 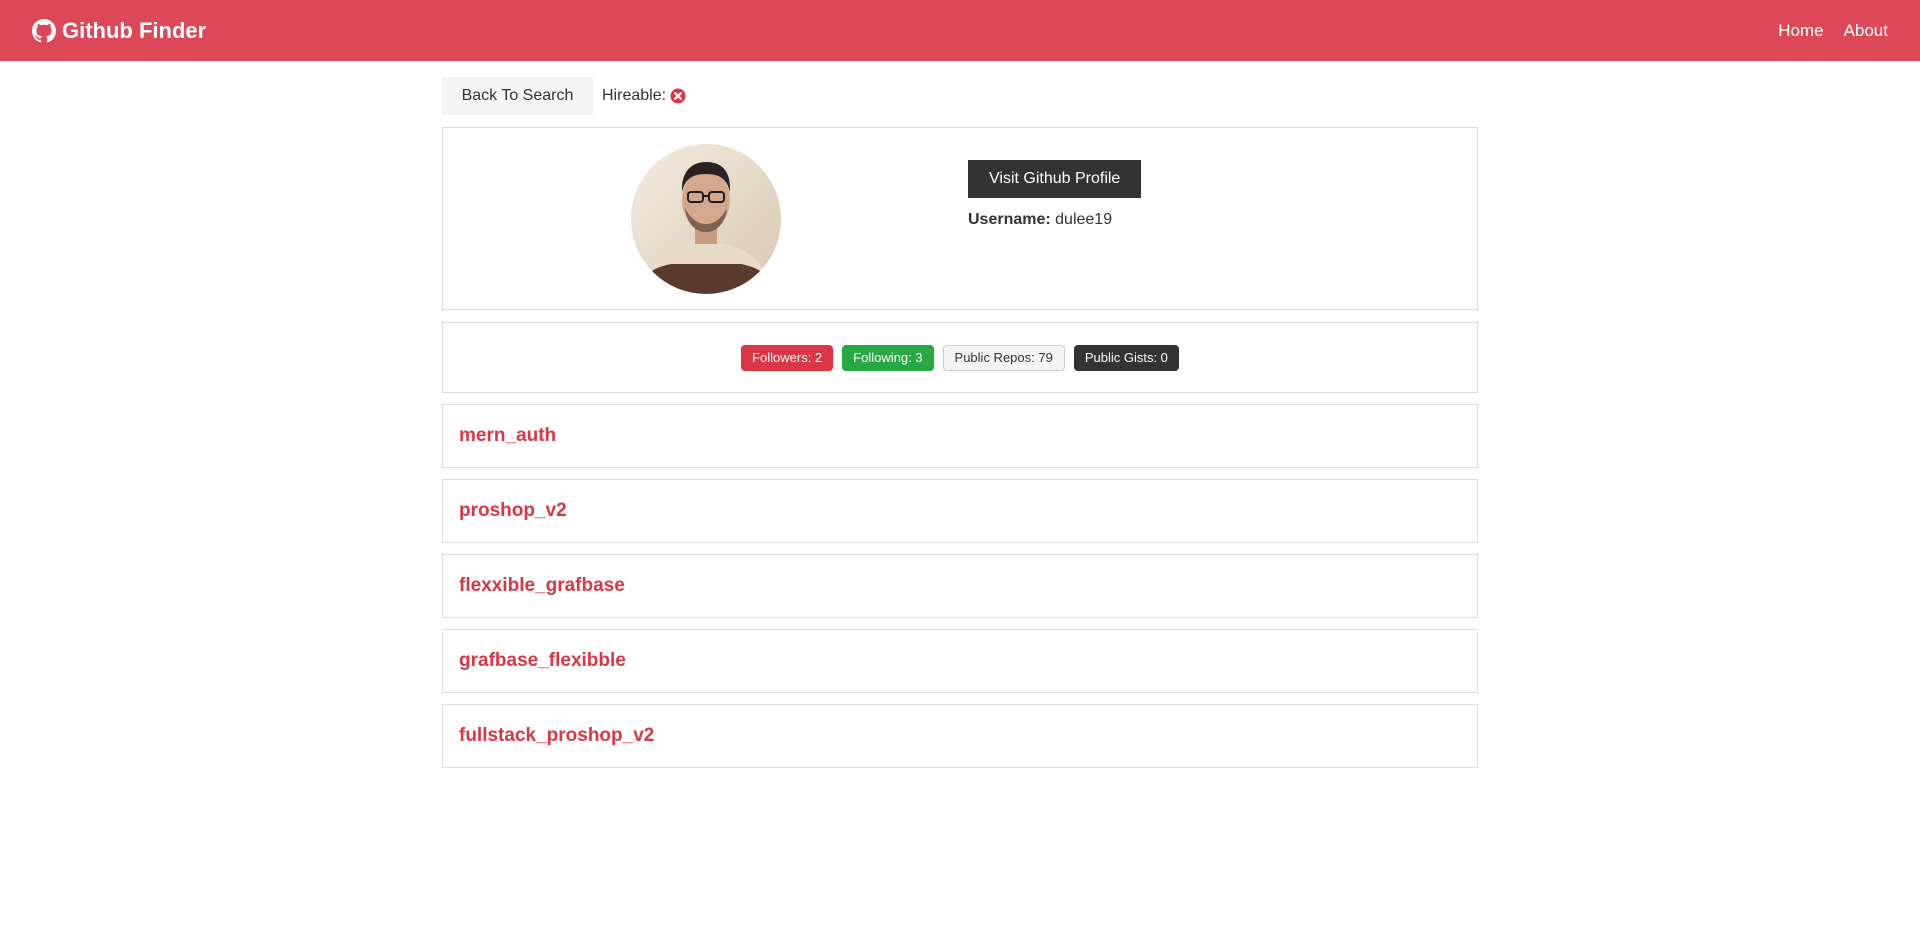 What do you see at coordinates (960, 30) in the screenshot?
I see `navbar: Github Finder Home About` at bounding box center [960, 30].